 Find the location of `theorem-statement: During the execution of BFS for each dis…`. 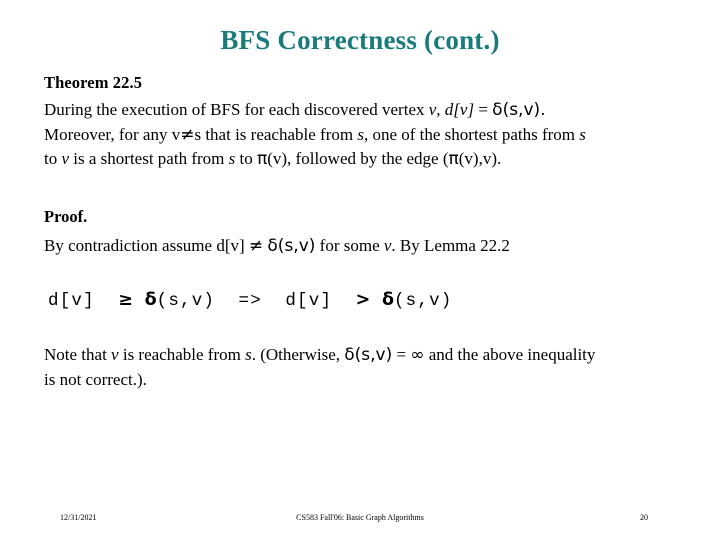

theorem-statement: During the execution of BFS for each dis… is located at coordinates (368, 135).